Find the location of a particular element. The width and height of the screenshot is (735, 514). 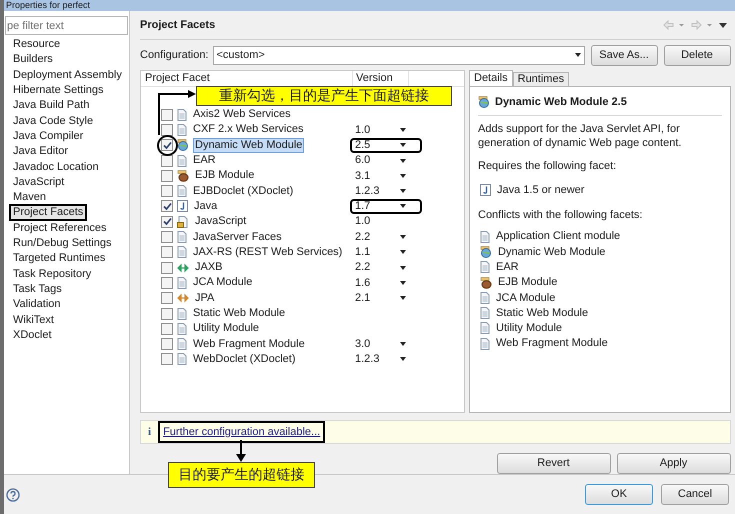

version-dropdown: 2.1 is located at coordinates (386, 298).